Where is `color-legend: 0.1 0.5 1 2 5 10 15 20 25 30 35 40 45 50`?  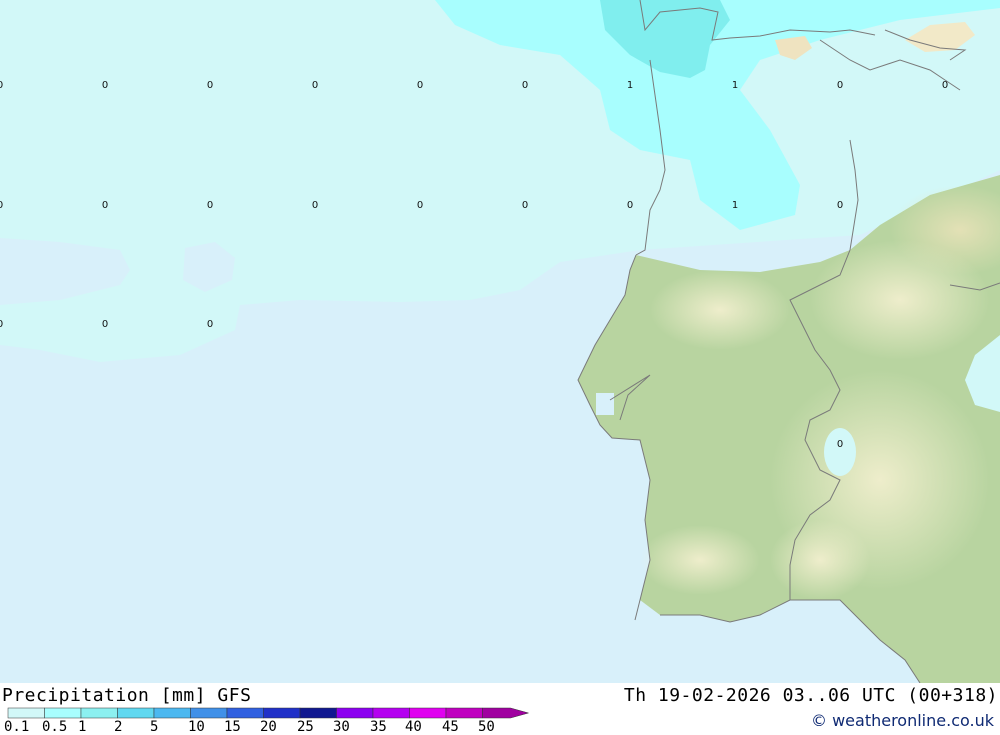 color-legend: 0.1 0.5 1 2 5 10 15 20 25 30 35 40 45 50 is located at coordinates (265, 721).